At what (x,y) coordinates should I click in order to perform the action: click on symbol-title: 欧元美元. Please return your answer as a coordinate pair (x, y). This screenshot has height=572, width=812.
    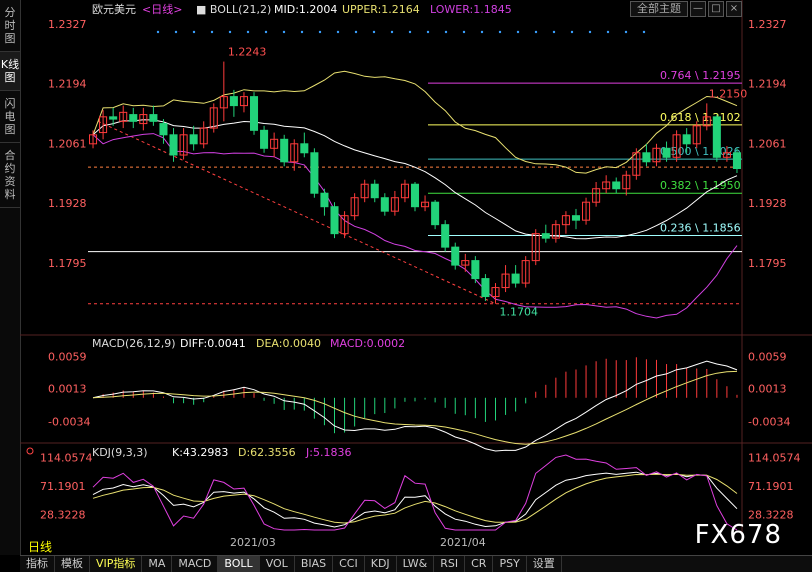
    Looking at the image, I should click on (114, 9).